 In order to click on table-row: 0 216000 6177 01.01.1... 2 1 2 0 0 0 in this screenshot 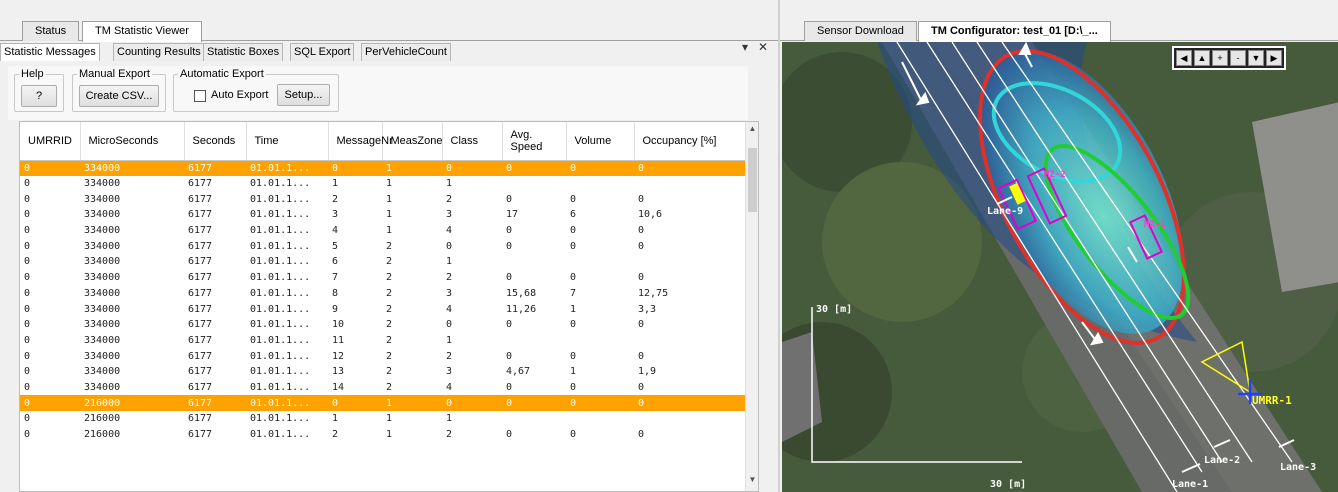, I will do `click(383, 435)`.